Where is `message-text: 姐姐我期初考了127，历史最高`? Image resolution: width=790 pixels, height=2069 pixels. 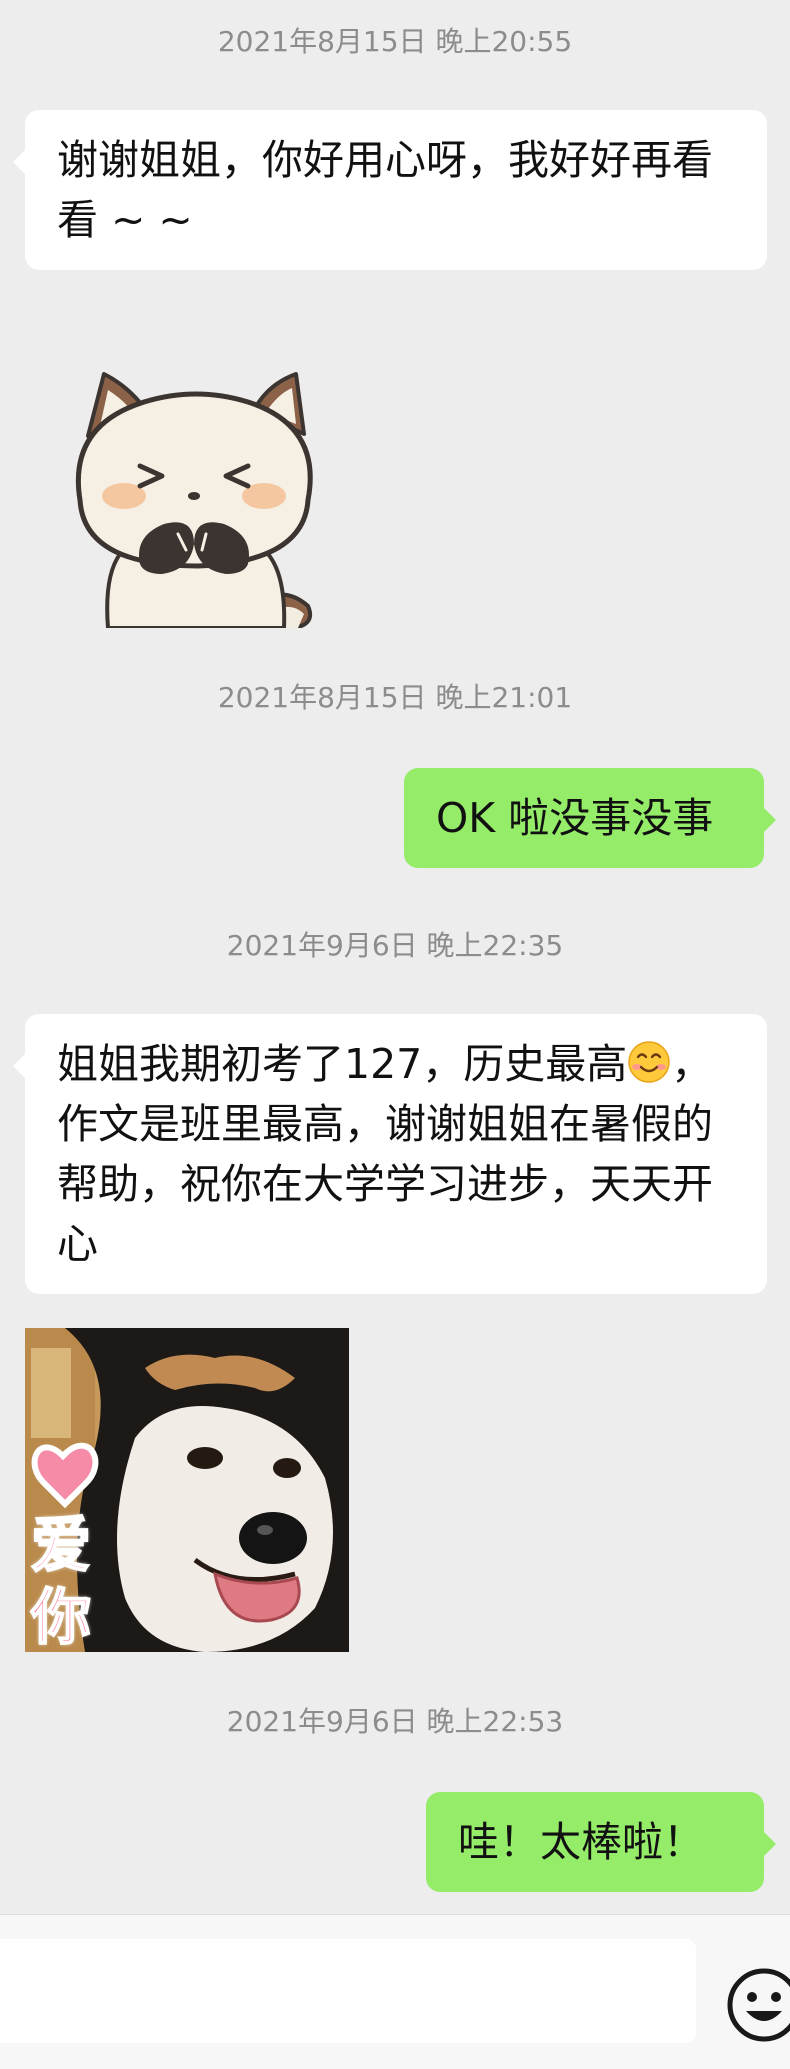 message-text: 姐姐我期初考了127，历史最高 is located at coordinates (342, 1064).